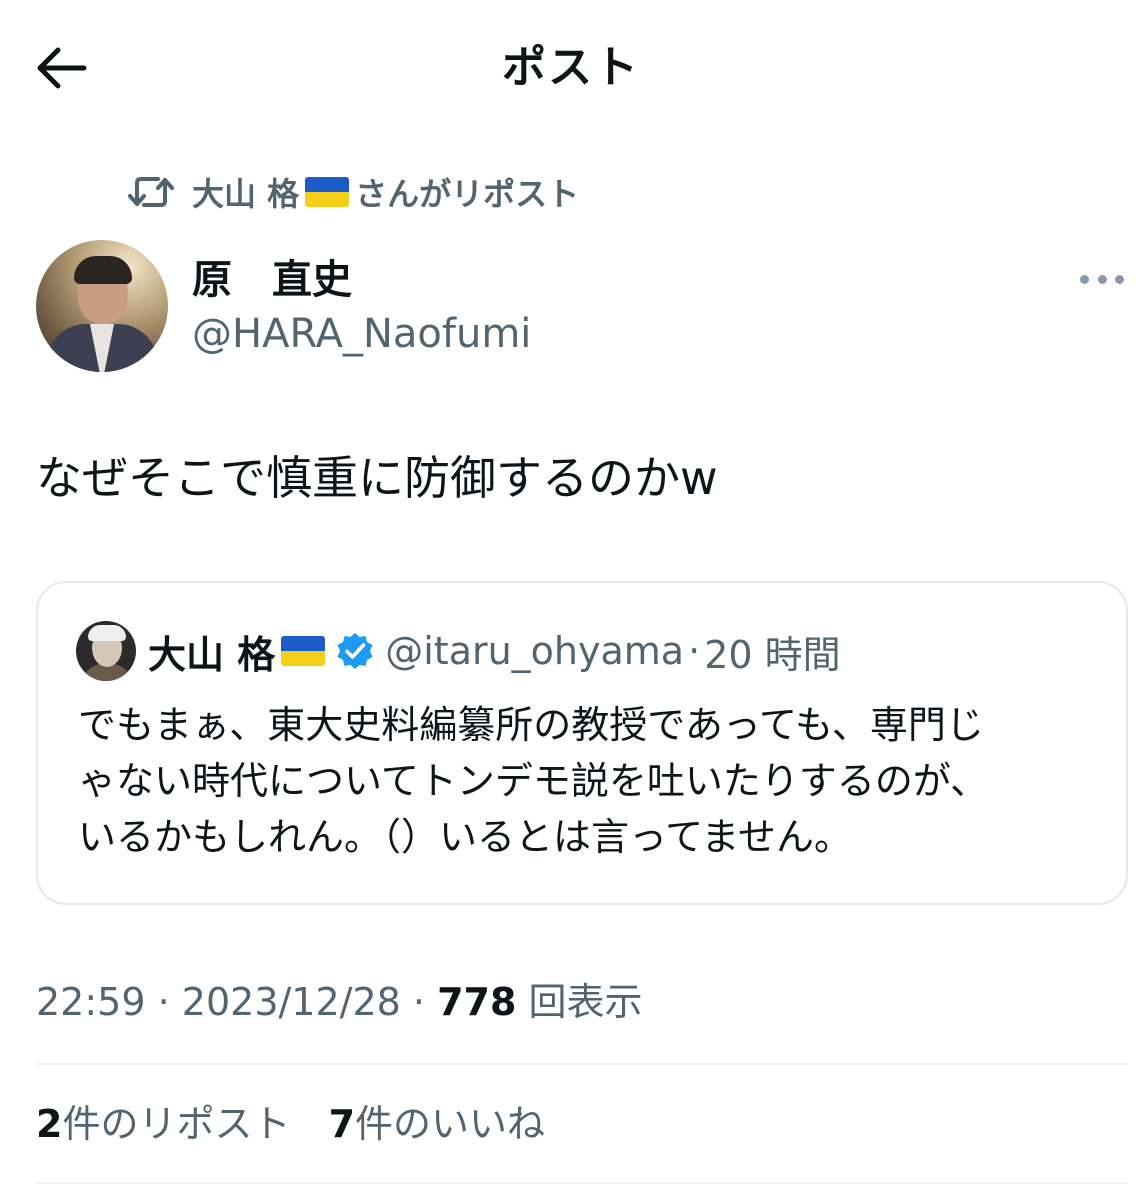 The height and width of the screenshot is (1200, 1142). I want to click on post-text: なぜそこで慎重に防御するのかw, so click(377, 478).